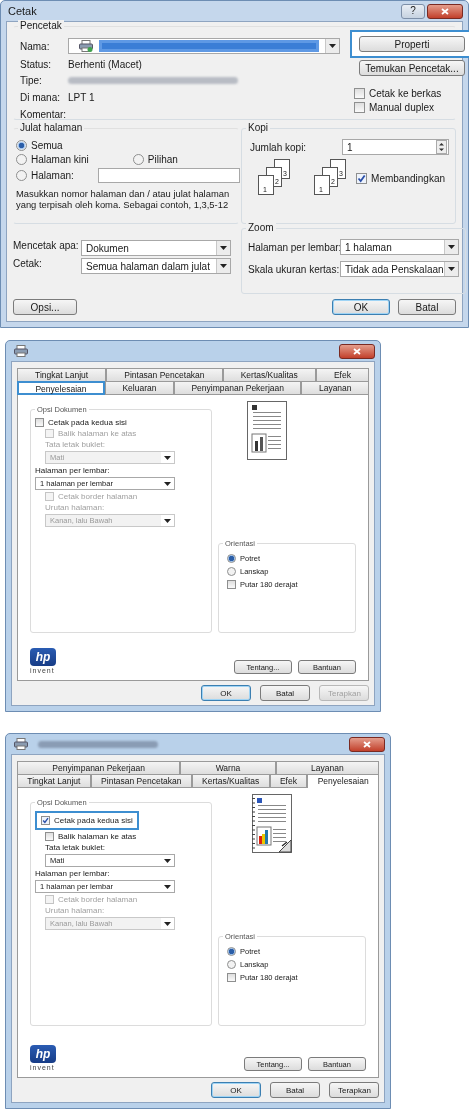  I want to click on printer-dropdown, so click(204, 46).